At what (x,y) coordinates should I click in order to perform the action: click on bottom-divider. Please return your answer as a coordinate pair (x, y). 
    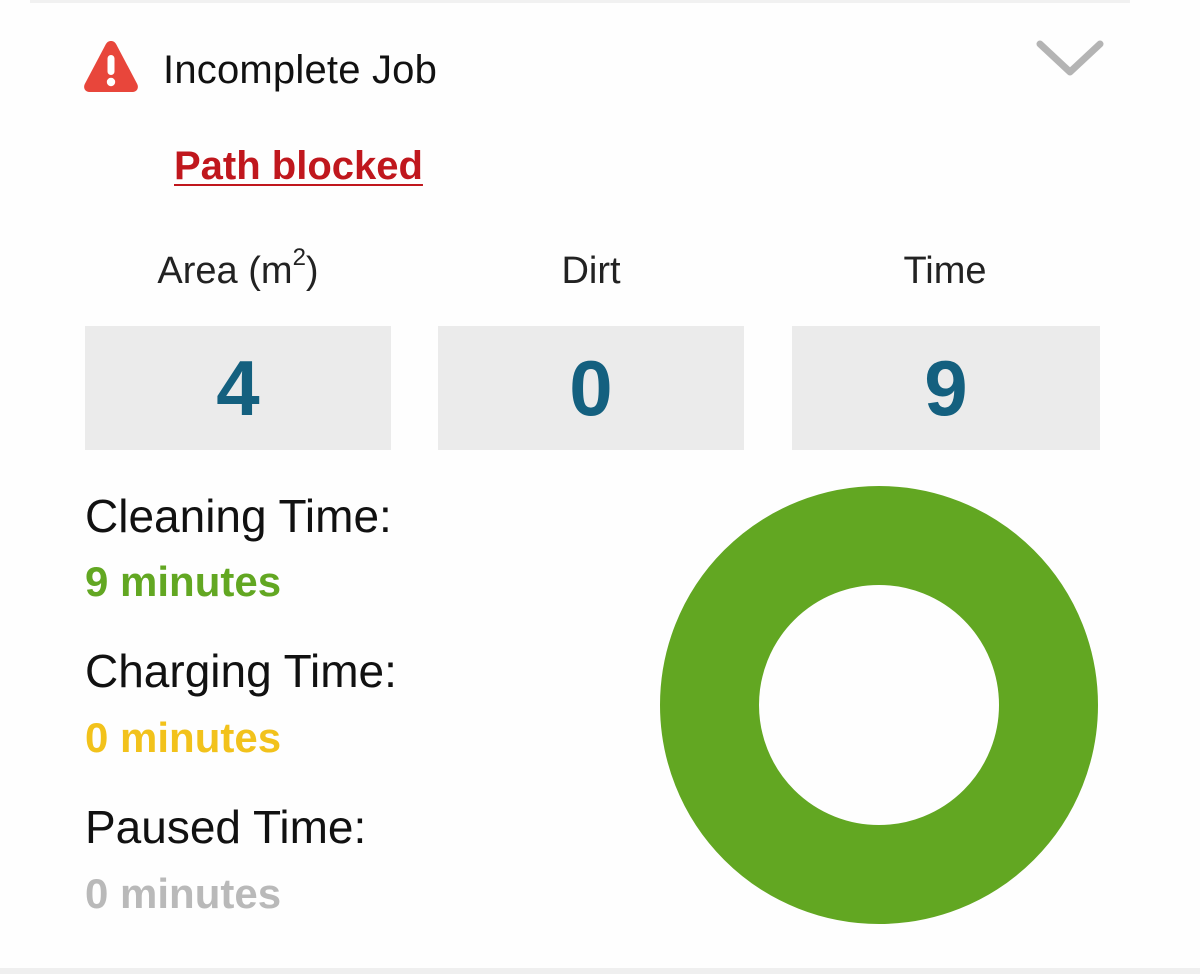
    Looking at the image, I should click on (600, 971).